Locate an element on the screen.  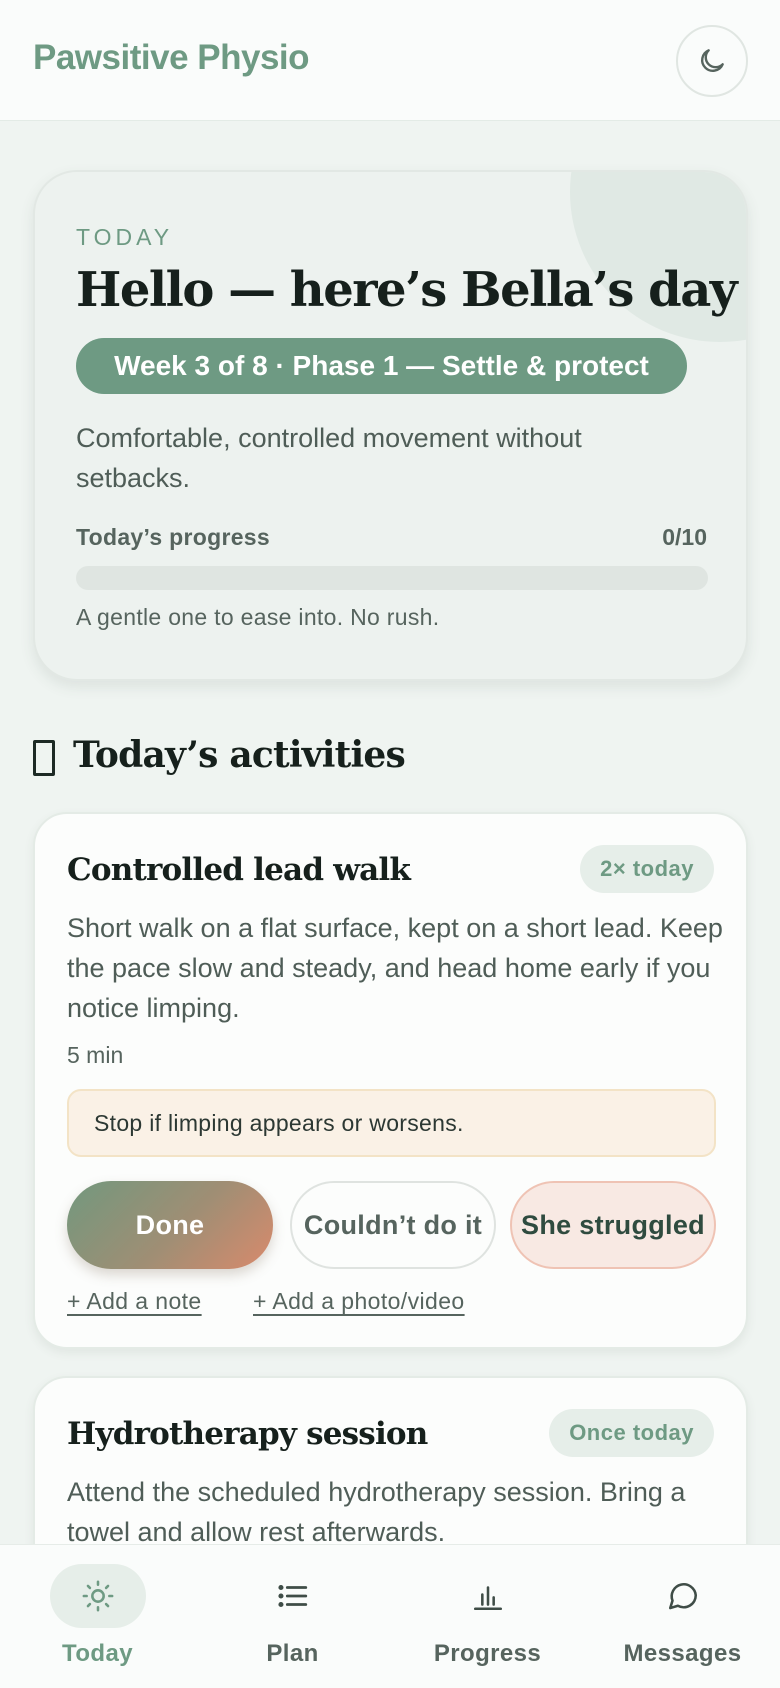
nav-tab-today: Today is located at coordinates (97, 1616).